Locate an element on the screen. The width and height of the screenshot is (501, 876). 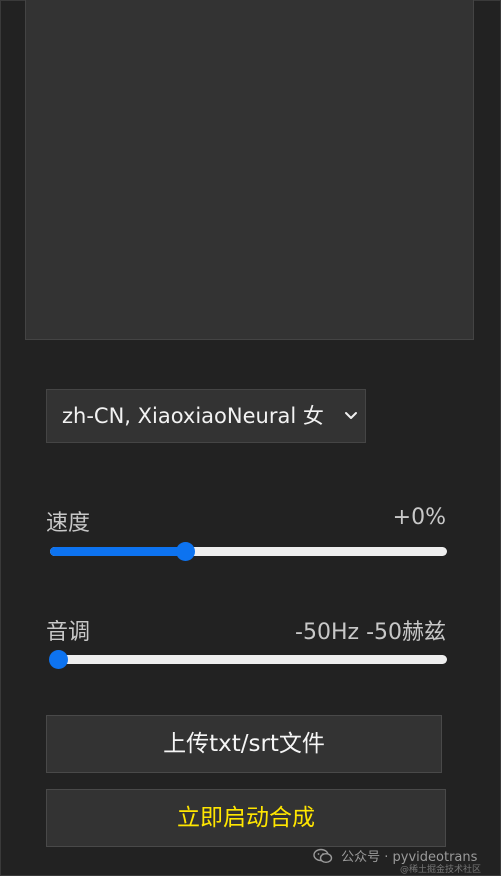
pitch-slider is located at coordinates (248, 659).